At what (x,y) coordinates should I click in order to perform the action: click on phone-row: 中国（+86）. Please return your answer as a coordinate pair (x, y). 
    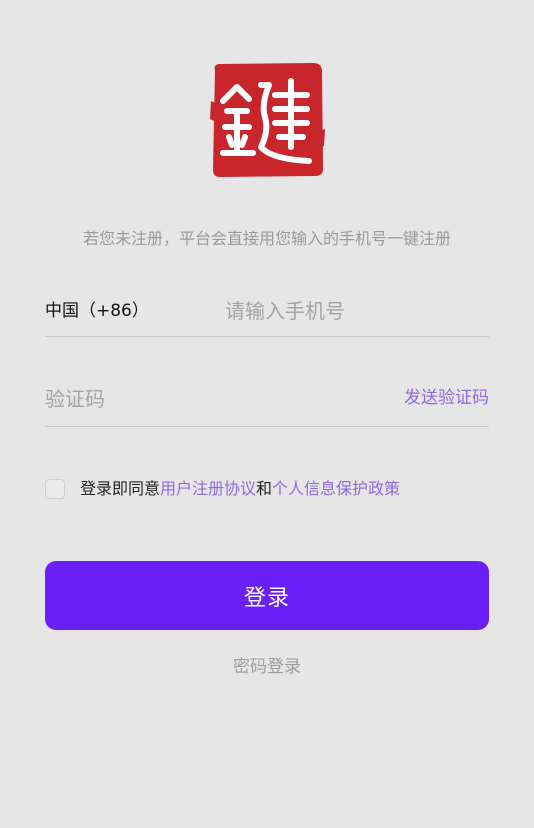
    Looking at the image, I should click on (267, 313).